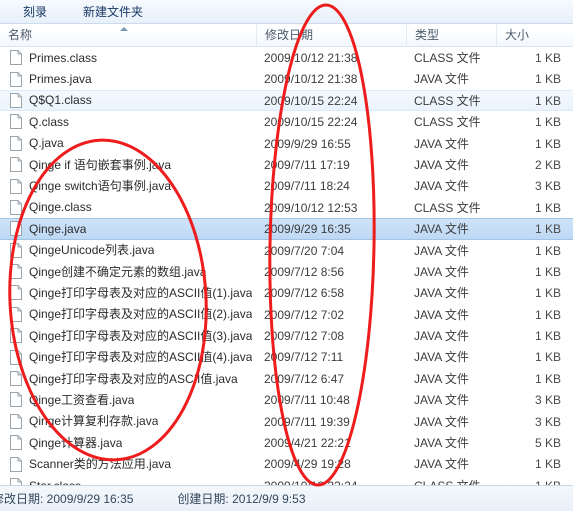 The width and height of the screenshot is (573, 511). I want to click on file-name-cell: Qinge switch语句事例.java, so click(128, 185).